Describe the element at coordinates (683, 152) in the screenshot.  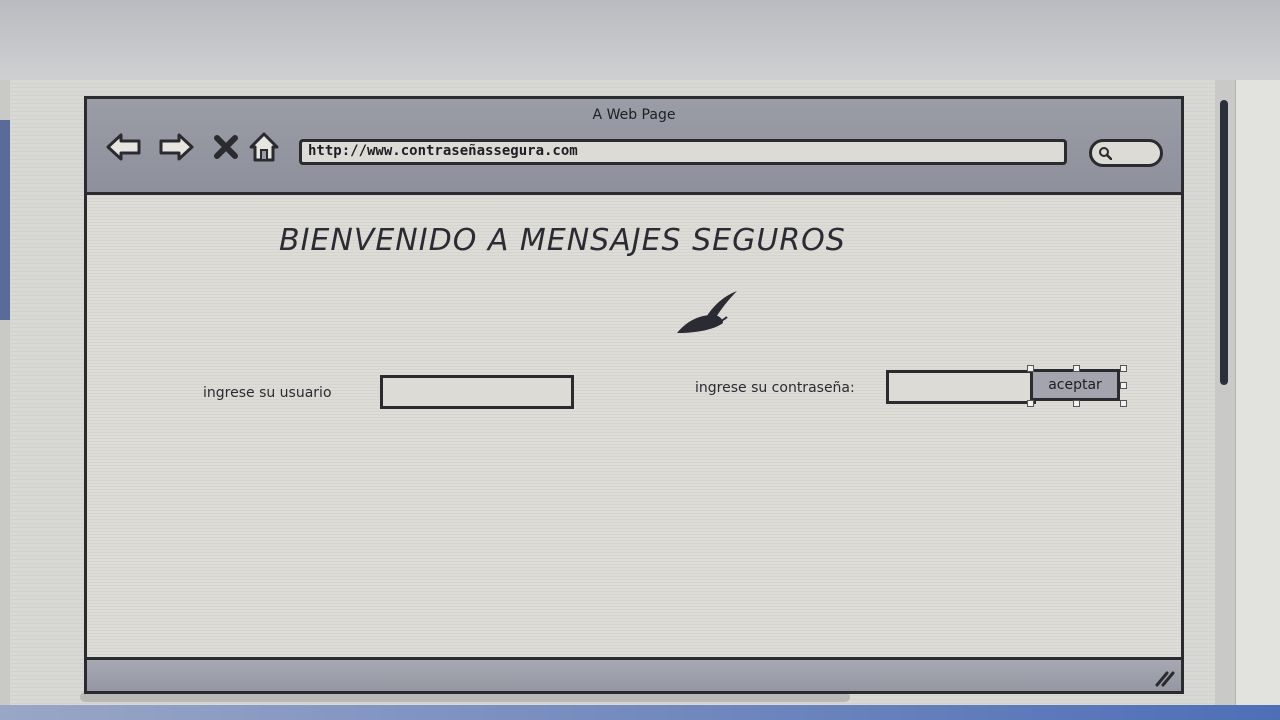
I see `url-bar: http://www.contraseñassegura.com` at that location.